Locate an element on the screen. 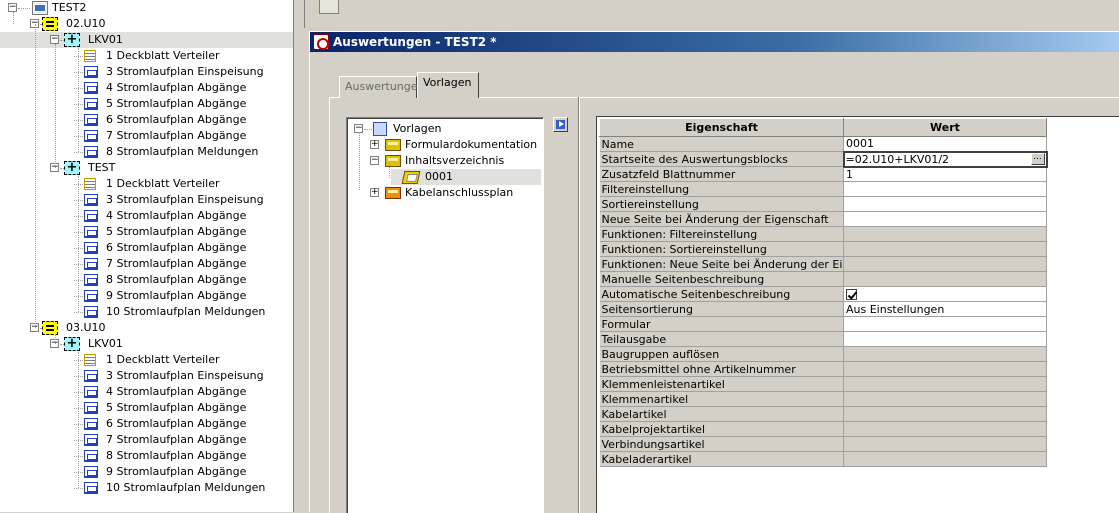 This screenshot has height=513, width=1119. property-row: Neue Seite bei Änderung der Eigenschaft is located at coordinates (823, 219).